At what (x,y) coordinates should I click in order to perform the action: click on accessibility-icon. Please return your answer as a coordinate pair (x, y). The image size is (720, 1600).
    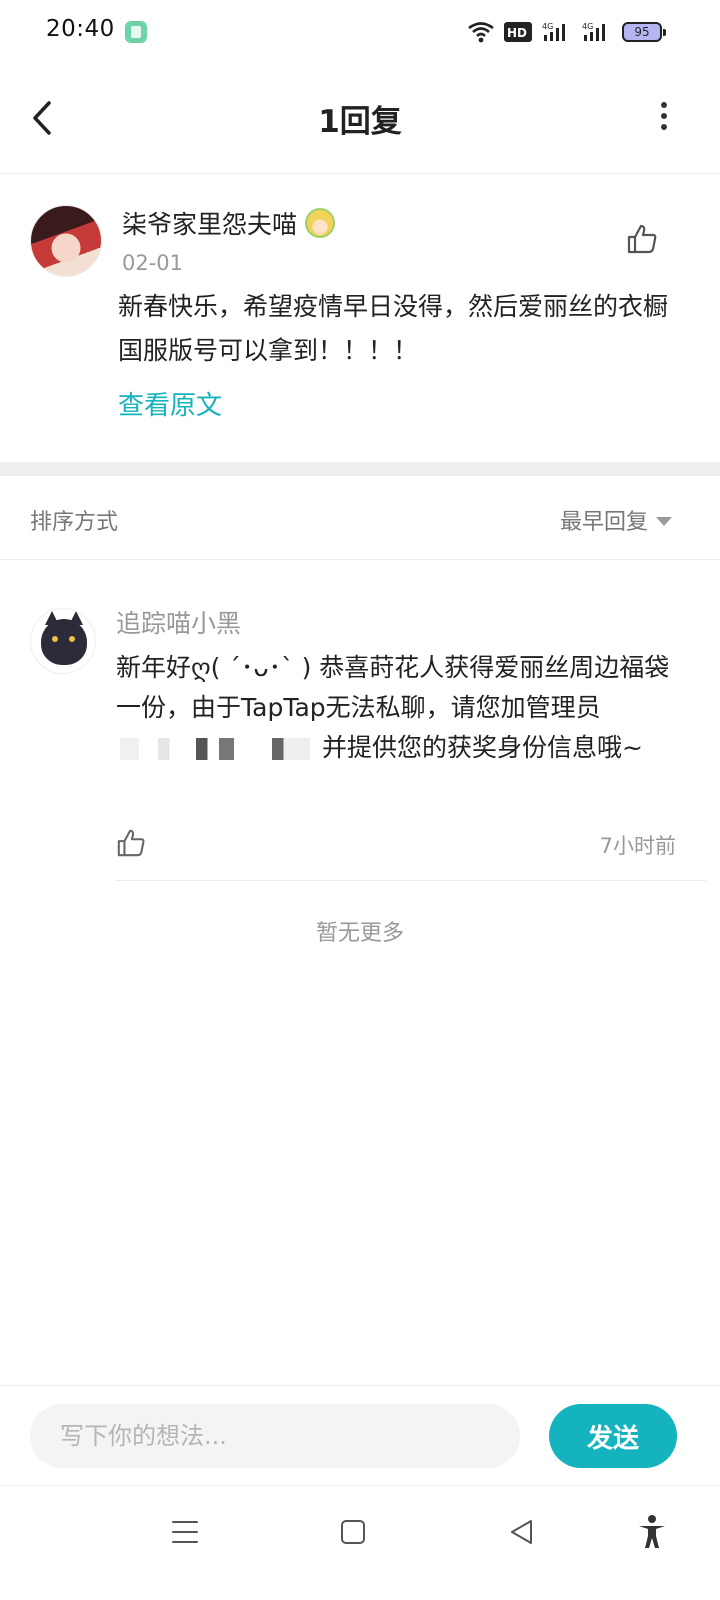
    Looking at the image, I should click on (652, 1532).